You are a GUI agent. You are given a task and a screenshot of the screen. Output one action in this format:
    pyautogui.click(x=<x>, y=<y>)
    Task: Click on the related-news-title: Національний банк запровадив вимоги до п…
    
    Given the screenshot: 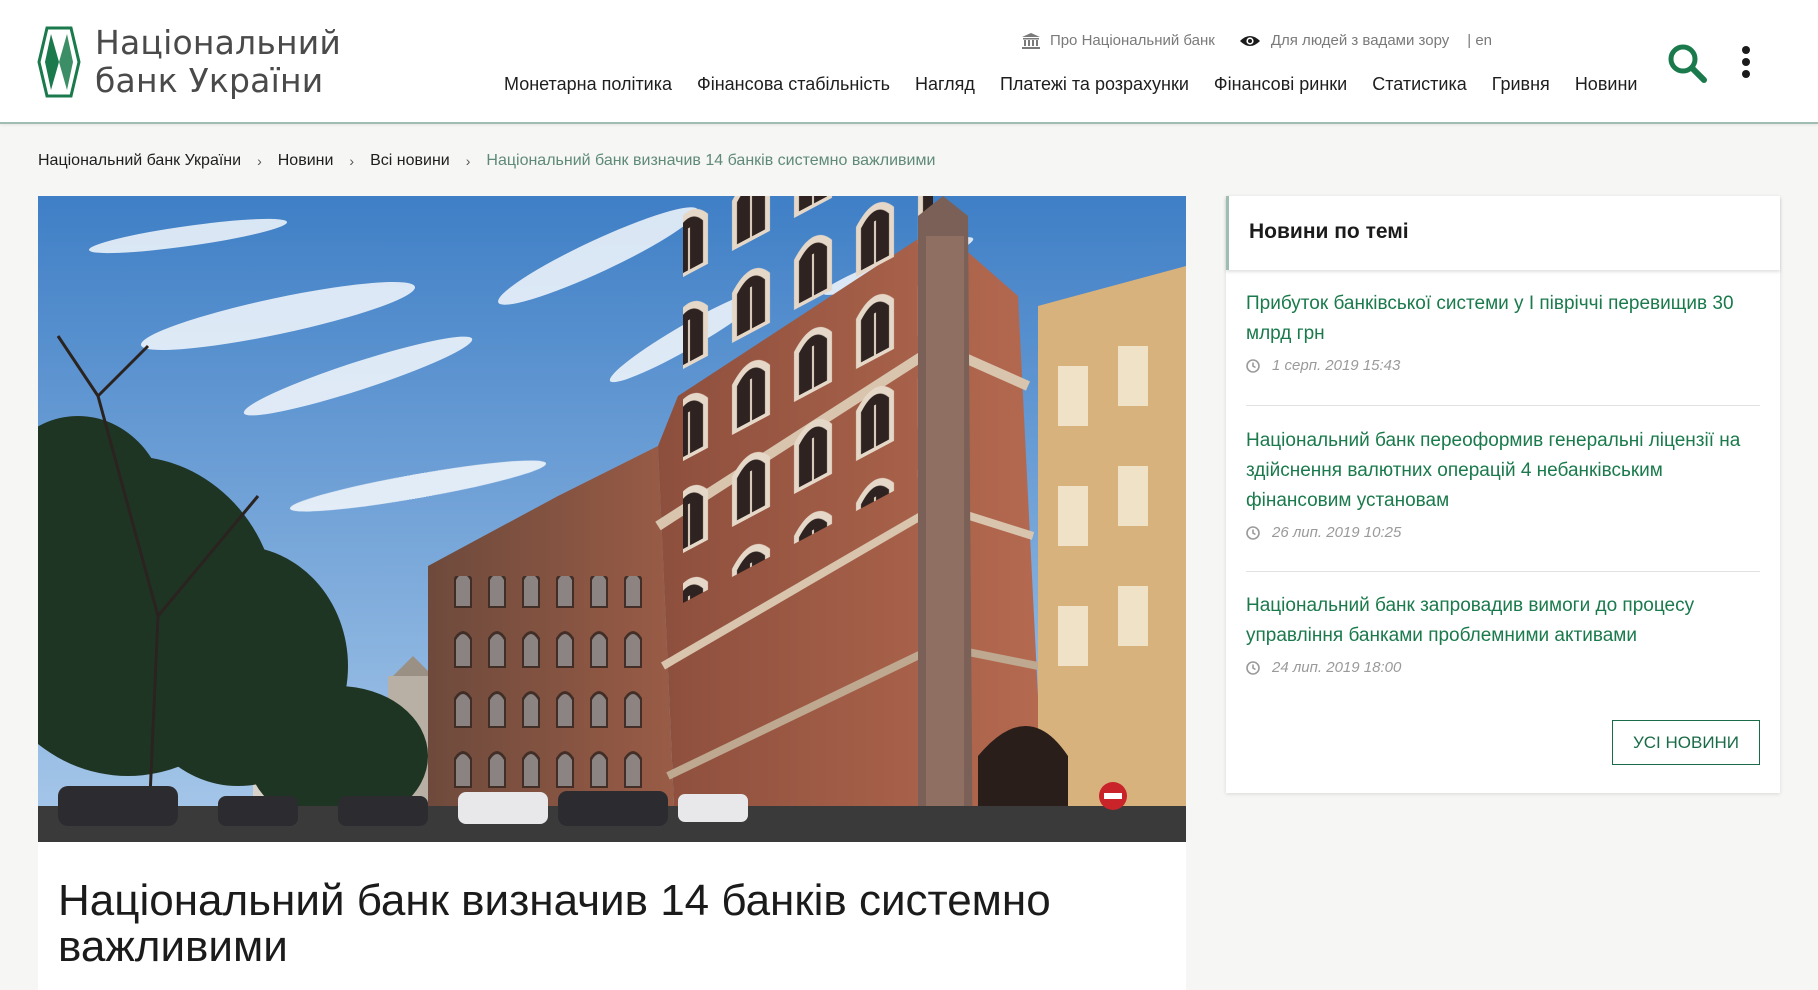 What is the action you would take?
    pyautogui.click(x=1503, y=621)
    